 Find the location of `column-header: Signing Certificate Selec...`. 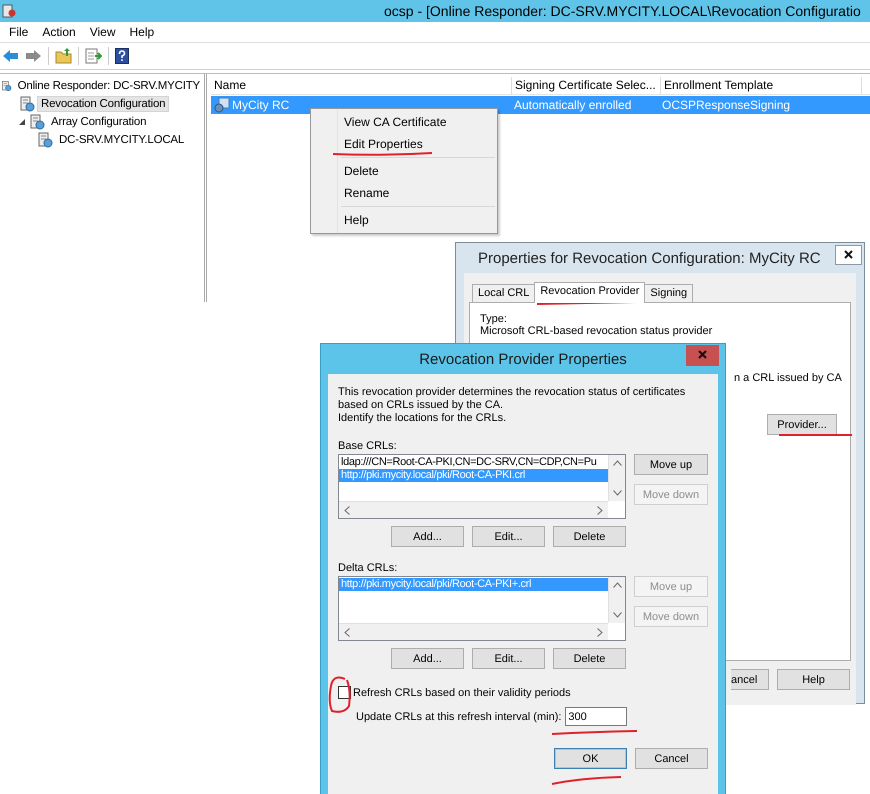

column-header: Signing Certificate Selec... is located at coordinates (586, 85).